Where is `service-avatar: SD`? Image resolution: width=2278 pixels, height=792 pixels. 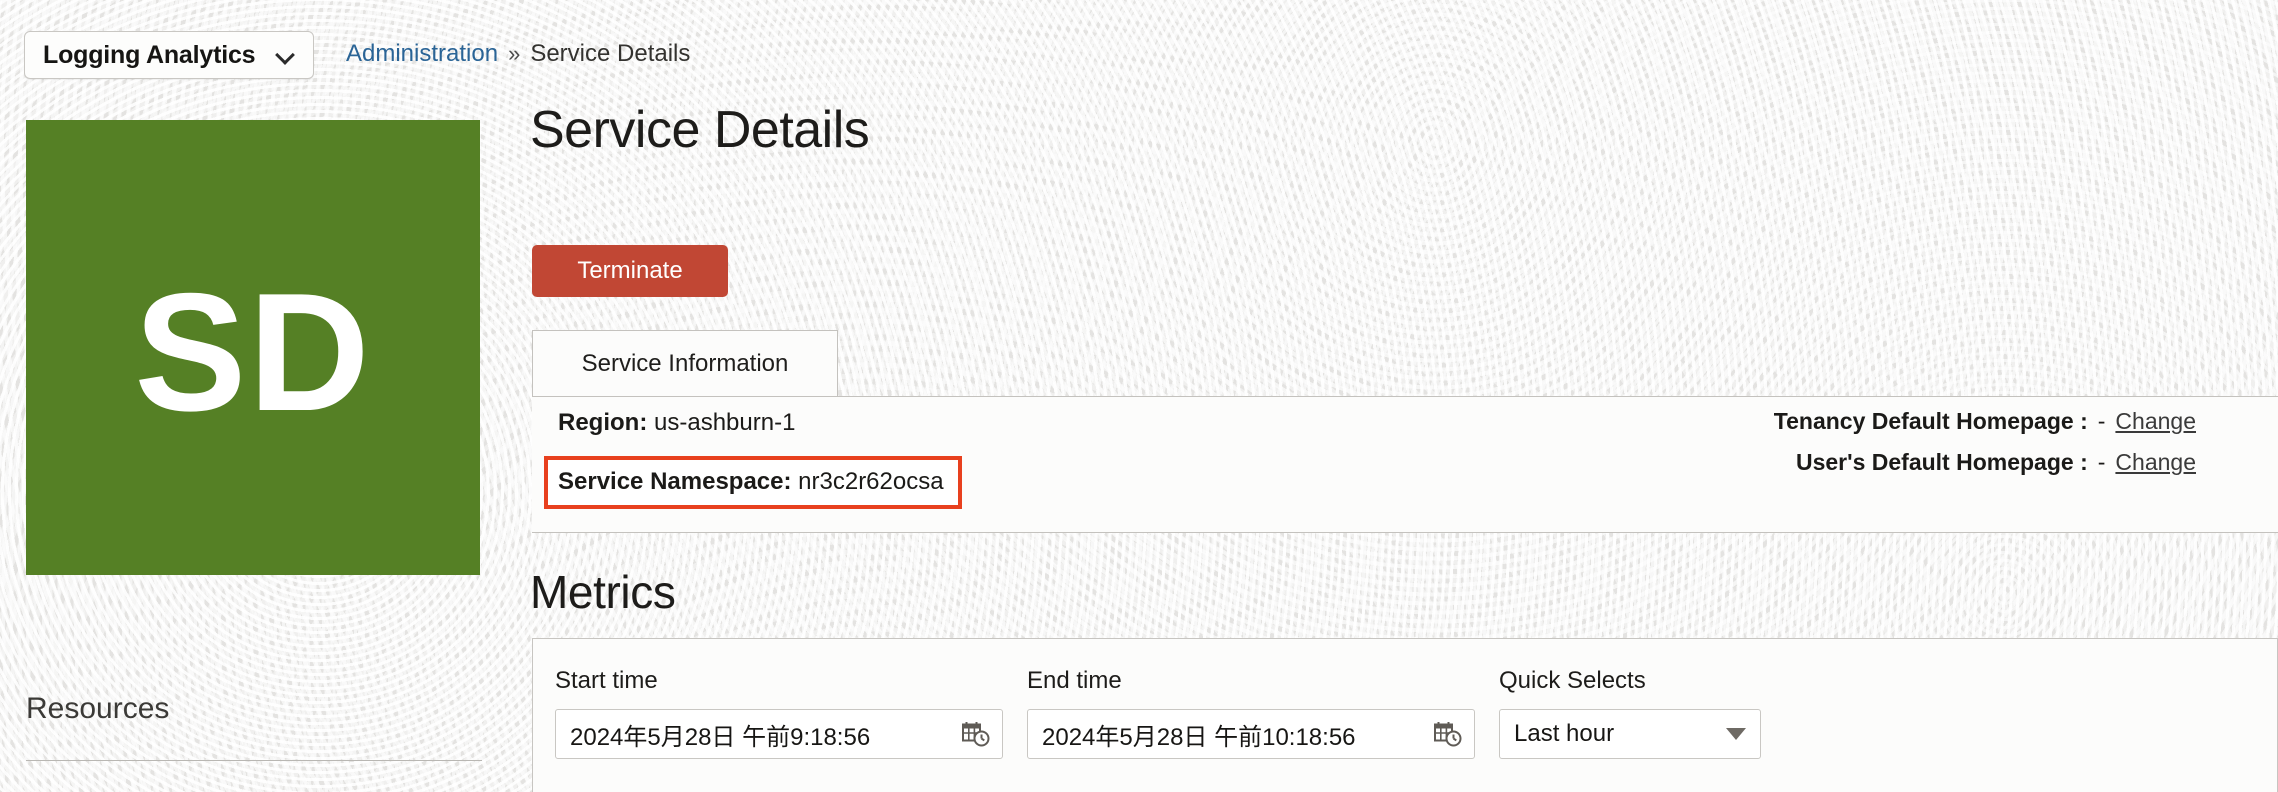 service-avatar: SD is located at coordinates (253, 347).